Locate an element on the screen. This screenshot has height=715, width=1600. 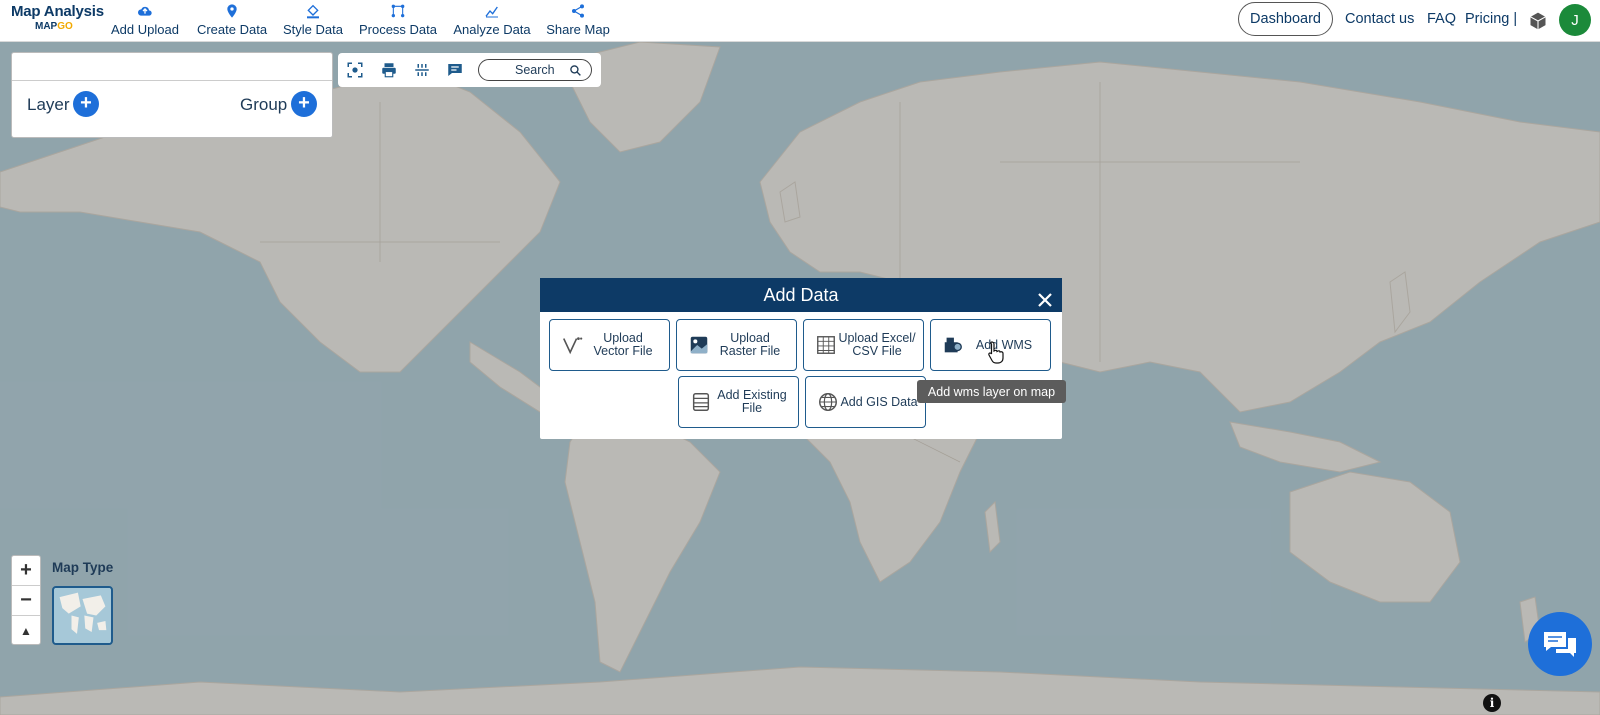
map-search-box: Search is located at coordinates (535, 70).